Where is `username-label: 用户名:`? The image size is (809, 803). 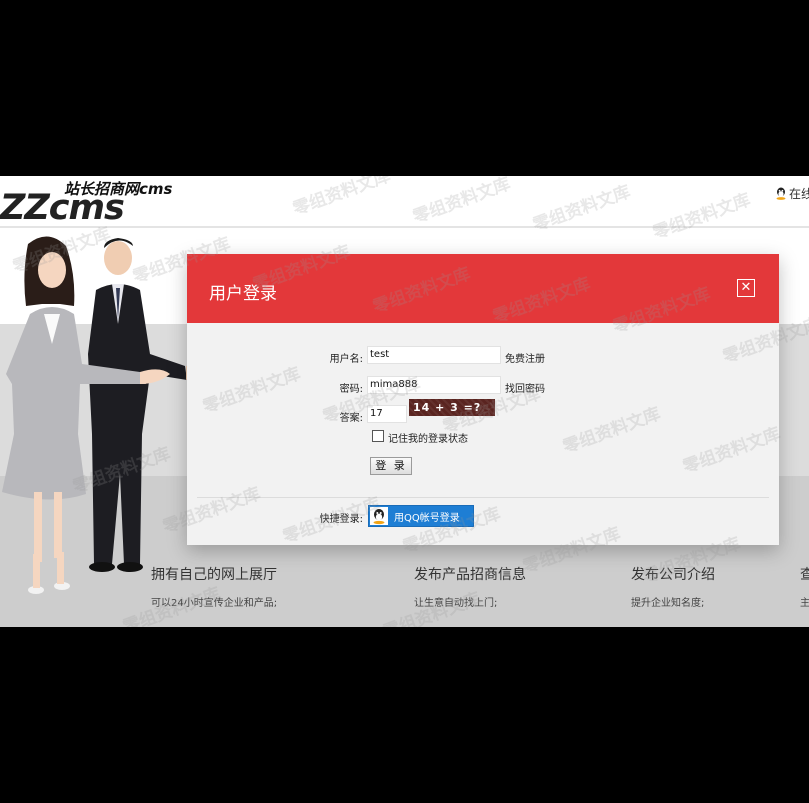
username-label: 用户名: is located at coordinates (346, 359).